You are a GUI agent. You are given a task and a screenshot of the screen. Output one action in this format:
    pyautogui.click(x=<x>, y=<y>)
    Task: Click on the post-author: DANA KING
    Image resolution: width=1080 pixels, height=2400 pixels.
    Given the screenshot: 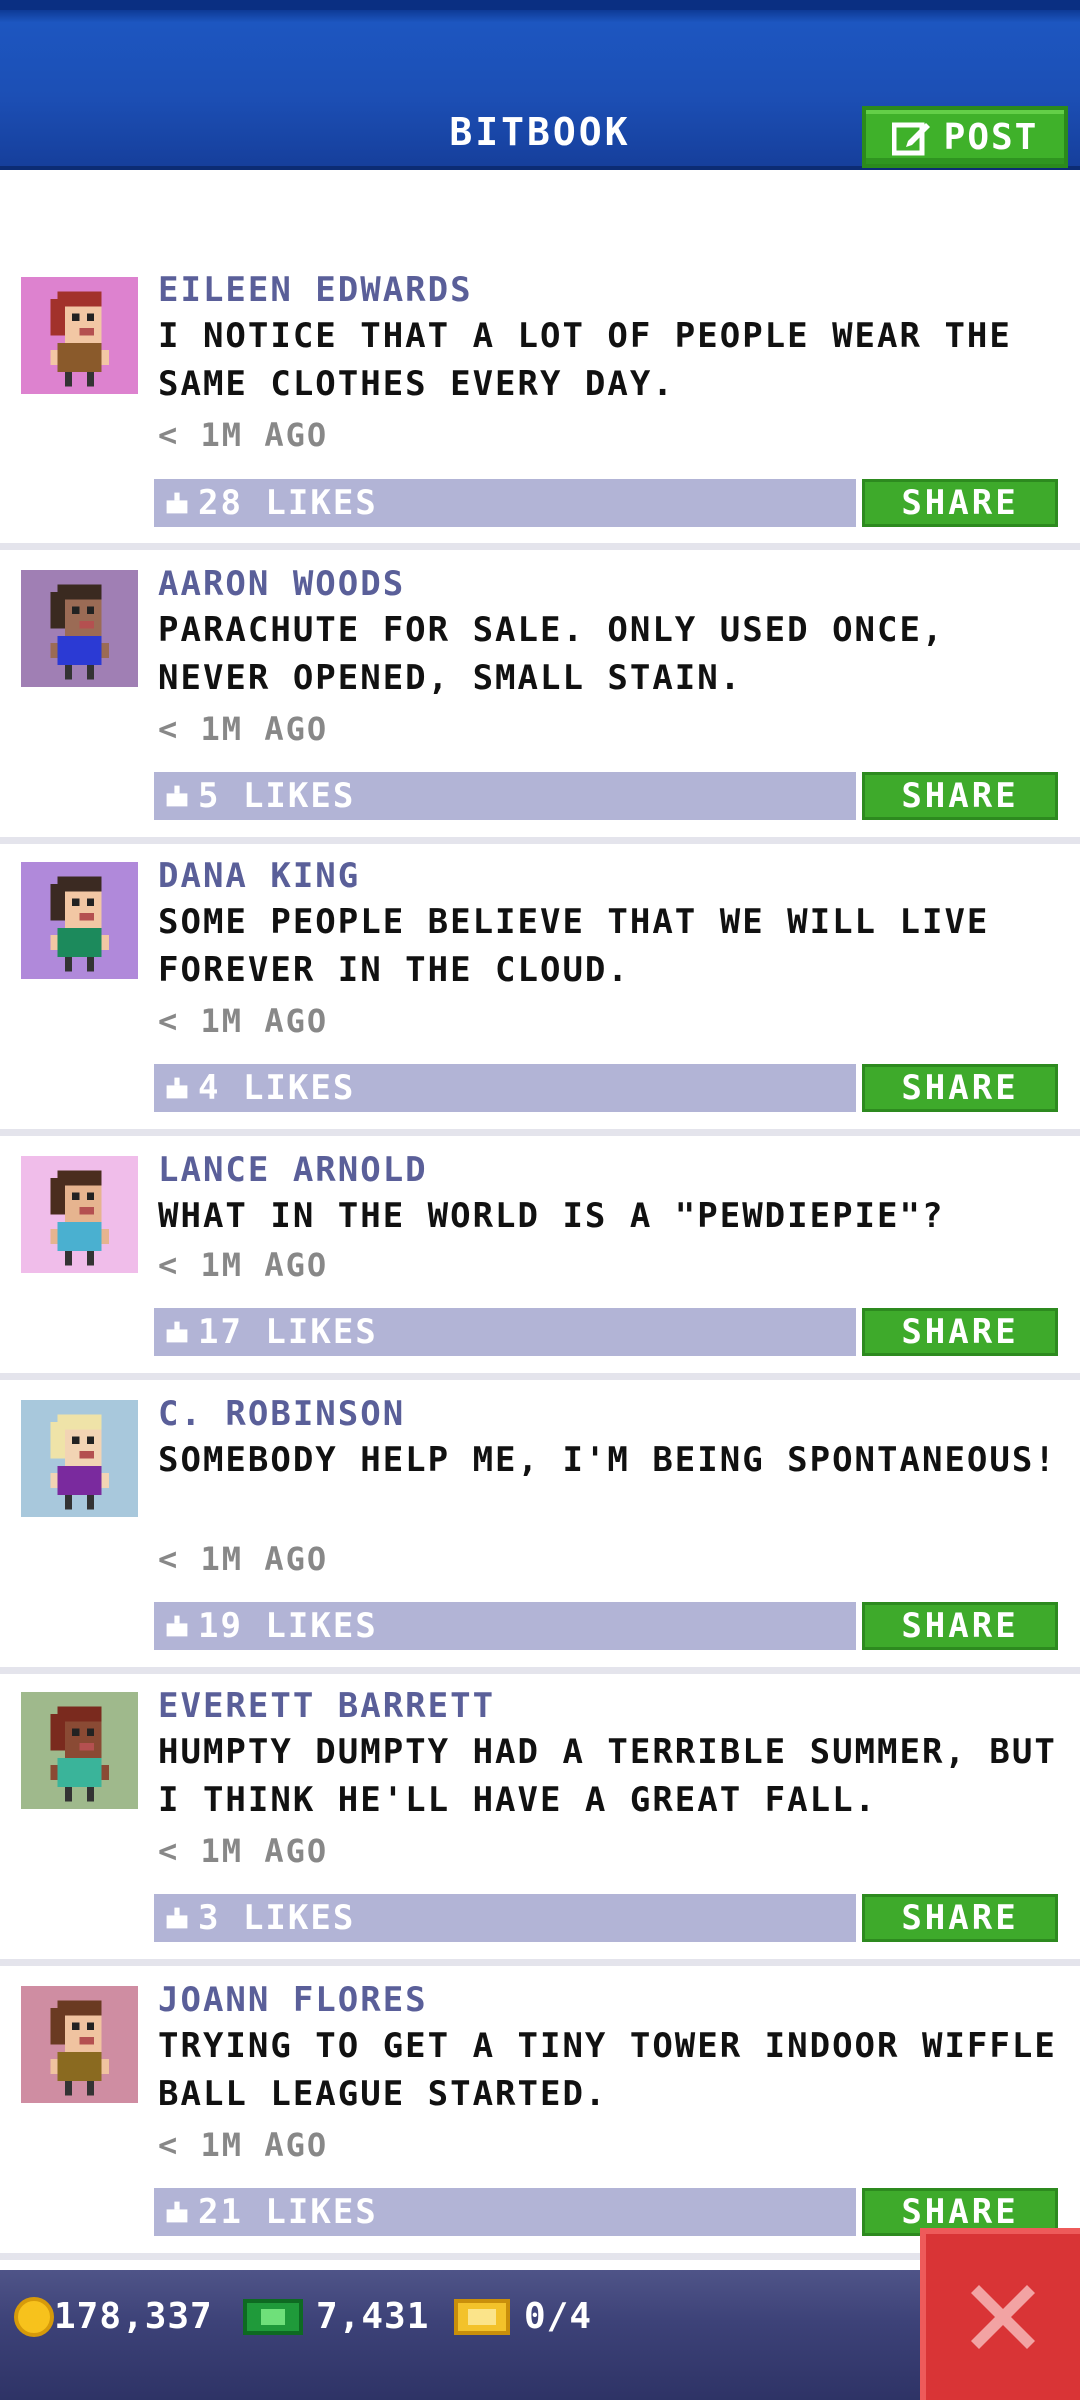 What is the action you would take?
    pyautogui.click(x=259, y=876)
    